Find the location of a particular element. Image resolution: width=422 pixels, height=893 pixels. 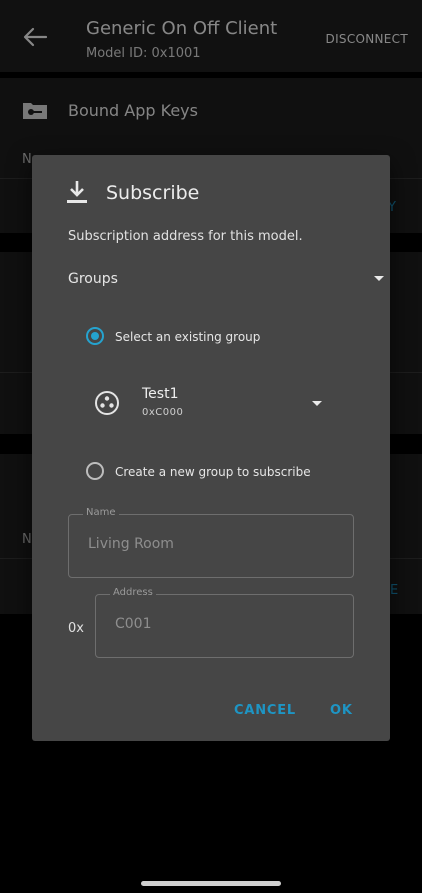

group-address-field: Address is located at coordinates (224, 622).